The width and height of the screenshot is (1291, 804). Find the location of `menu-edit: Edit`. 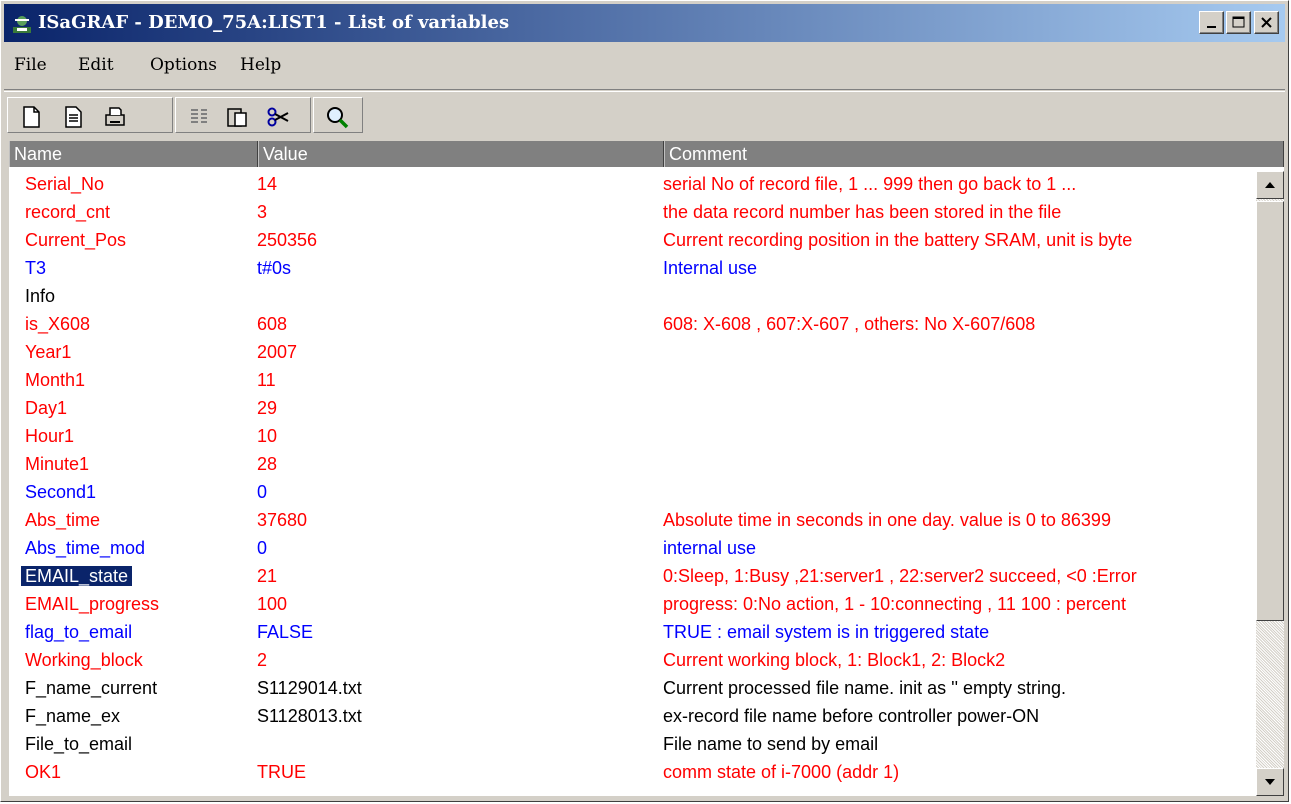

menu-edit: Edit is located at coordinates (96, 65).